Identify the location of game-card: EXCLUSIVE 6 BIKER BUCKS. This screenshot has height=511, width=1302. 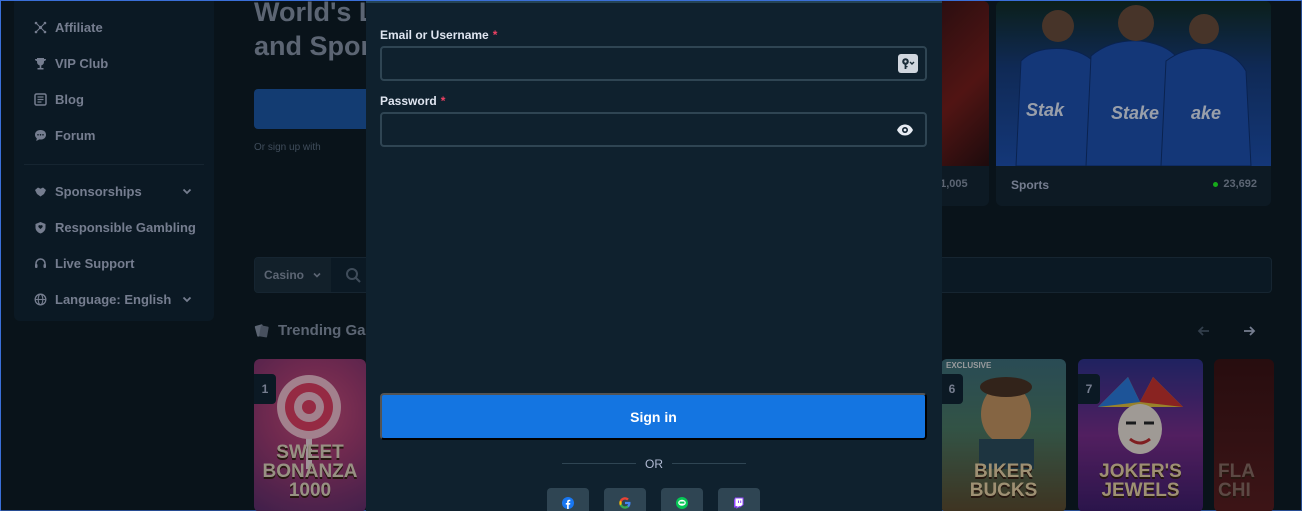
(1003, 435).